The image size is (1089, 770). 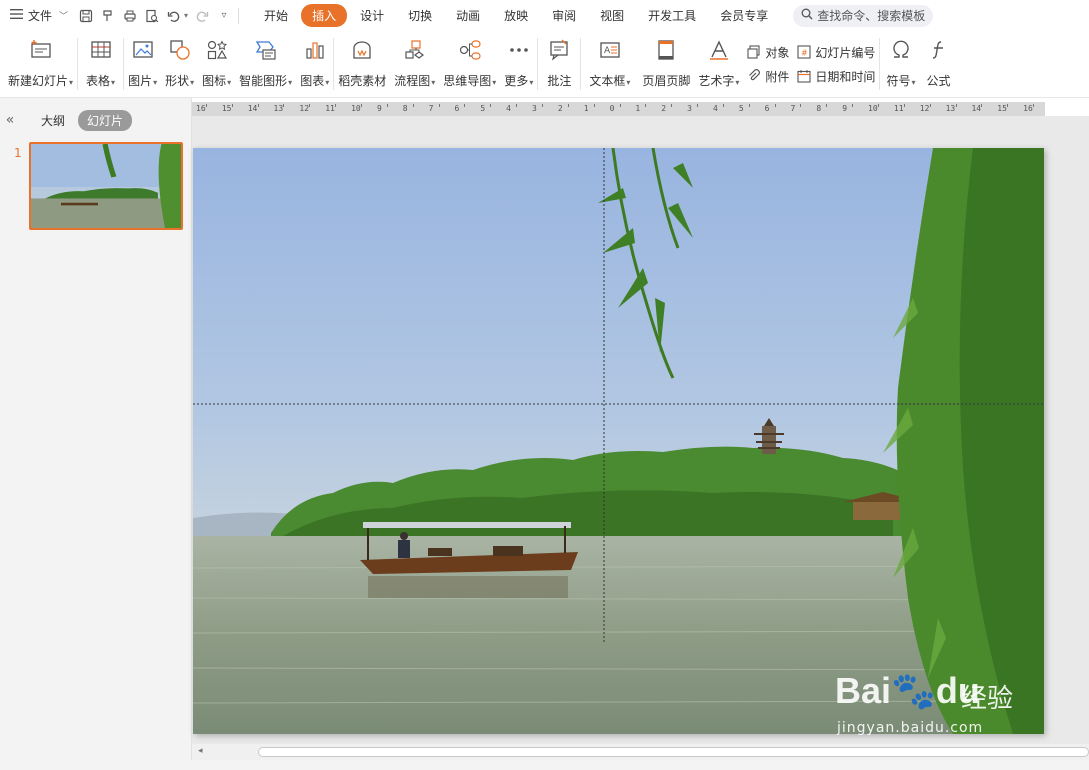 What do you see at coordinates (936, 64) in the screenshot?
I see `formula-button: 公式` at bounding box center [936, 64].